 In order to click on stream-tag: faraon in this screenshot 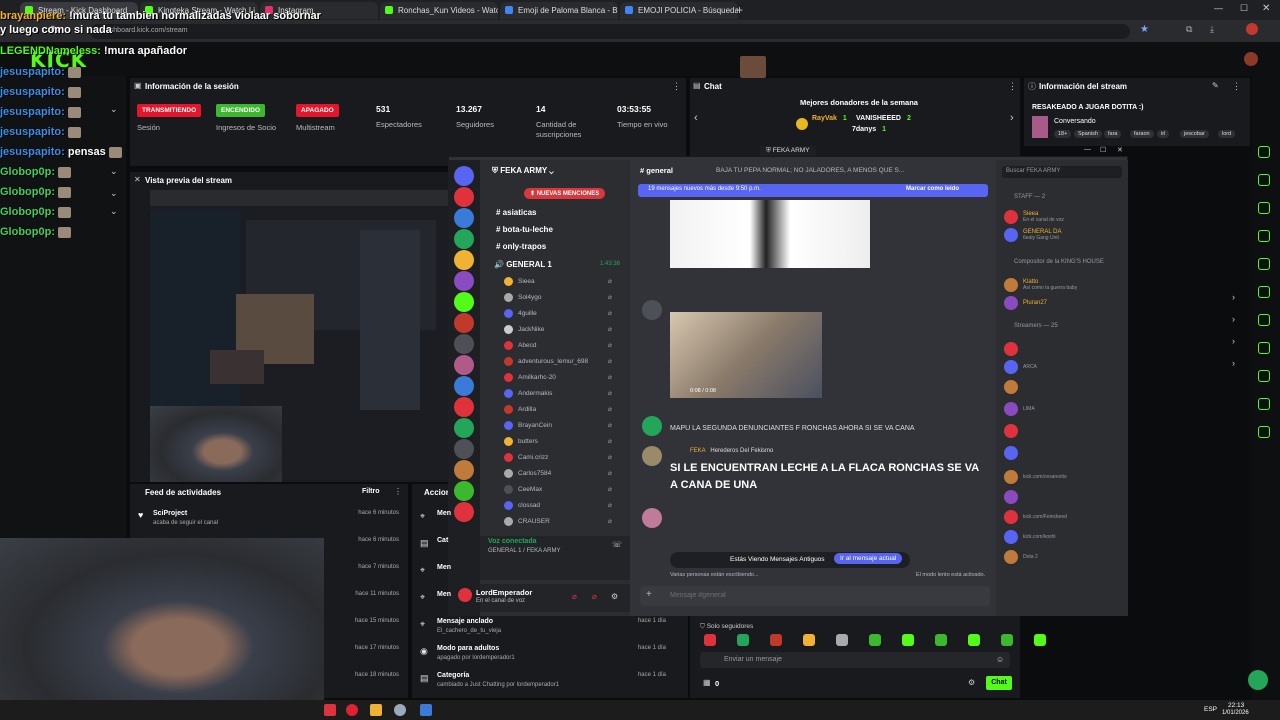, I will do `click(1142, 134)`.